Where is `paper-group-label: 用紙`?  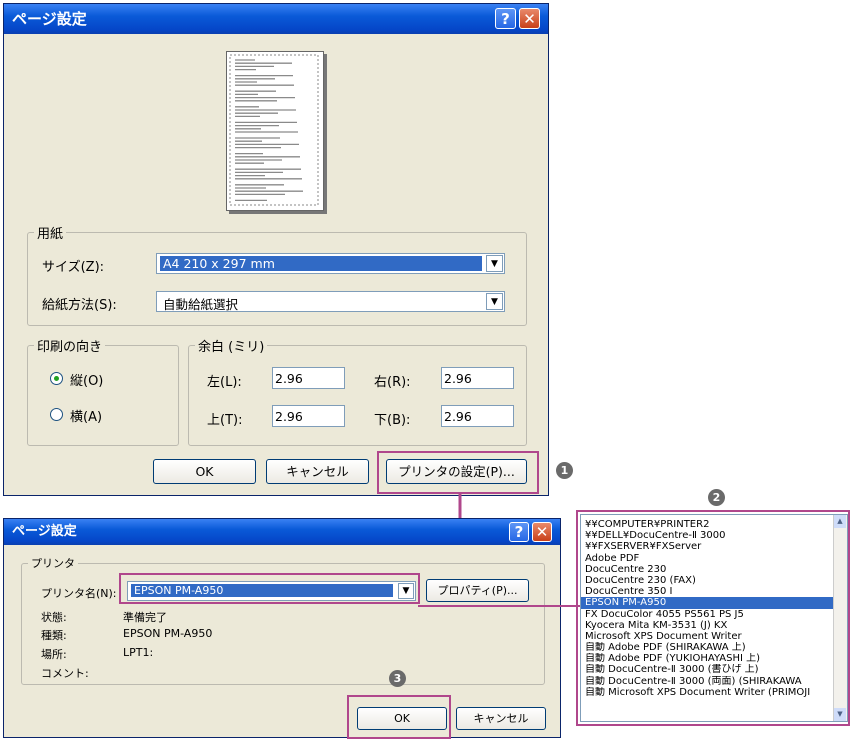
paper-group-label: 用紙 is located at coordinates (50, 234).